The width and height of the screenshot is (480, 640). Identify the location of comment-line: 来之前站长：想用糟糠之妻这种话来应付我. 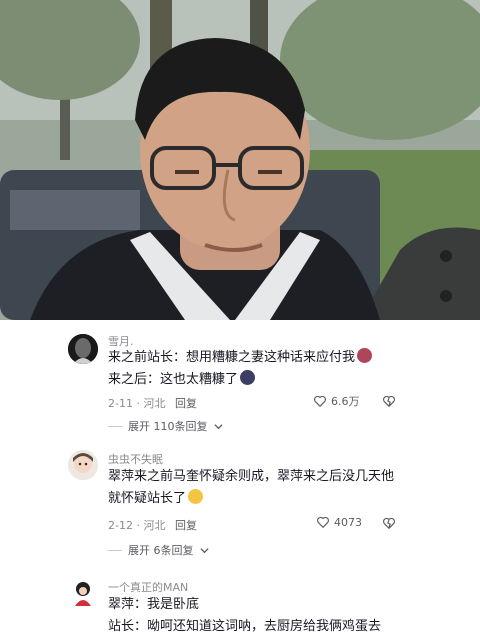
(232, 357).